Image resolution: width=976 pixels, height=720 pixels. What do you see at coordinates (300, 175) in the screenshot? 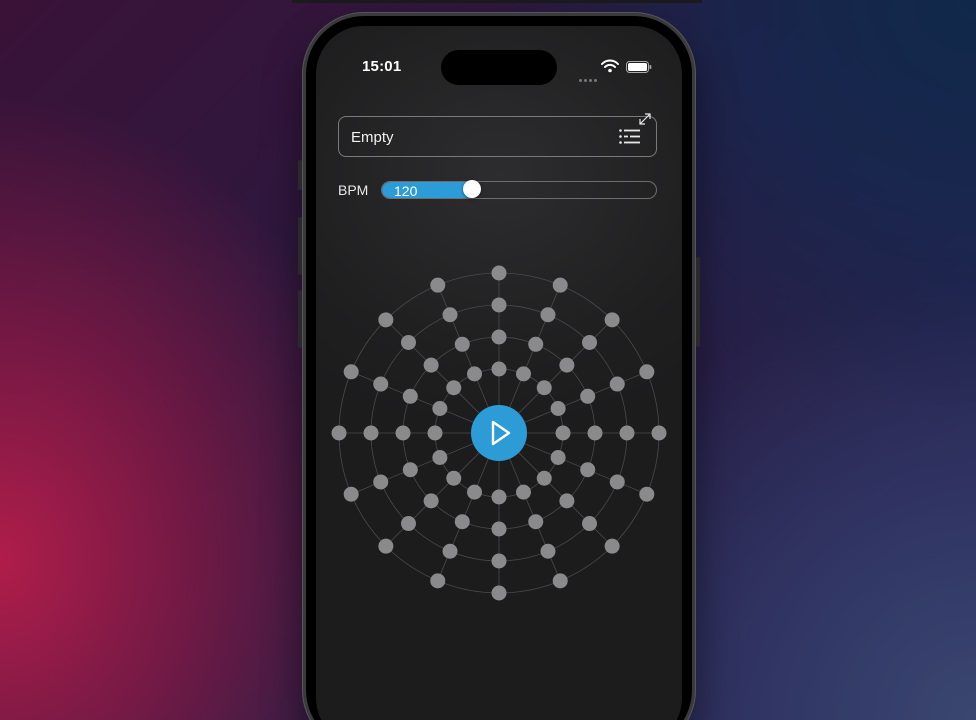
I see `action-button` at bounding box center [300, 175].